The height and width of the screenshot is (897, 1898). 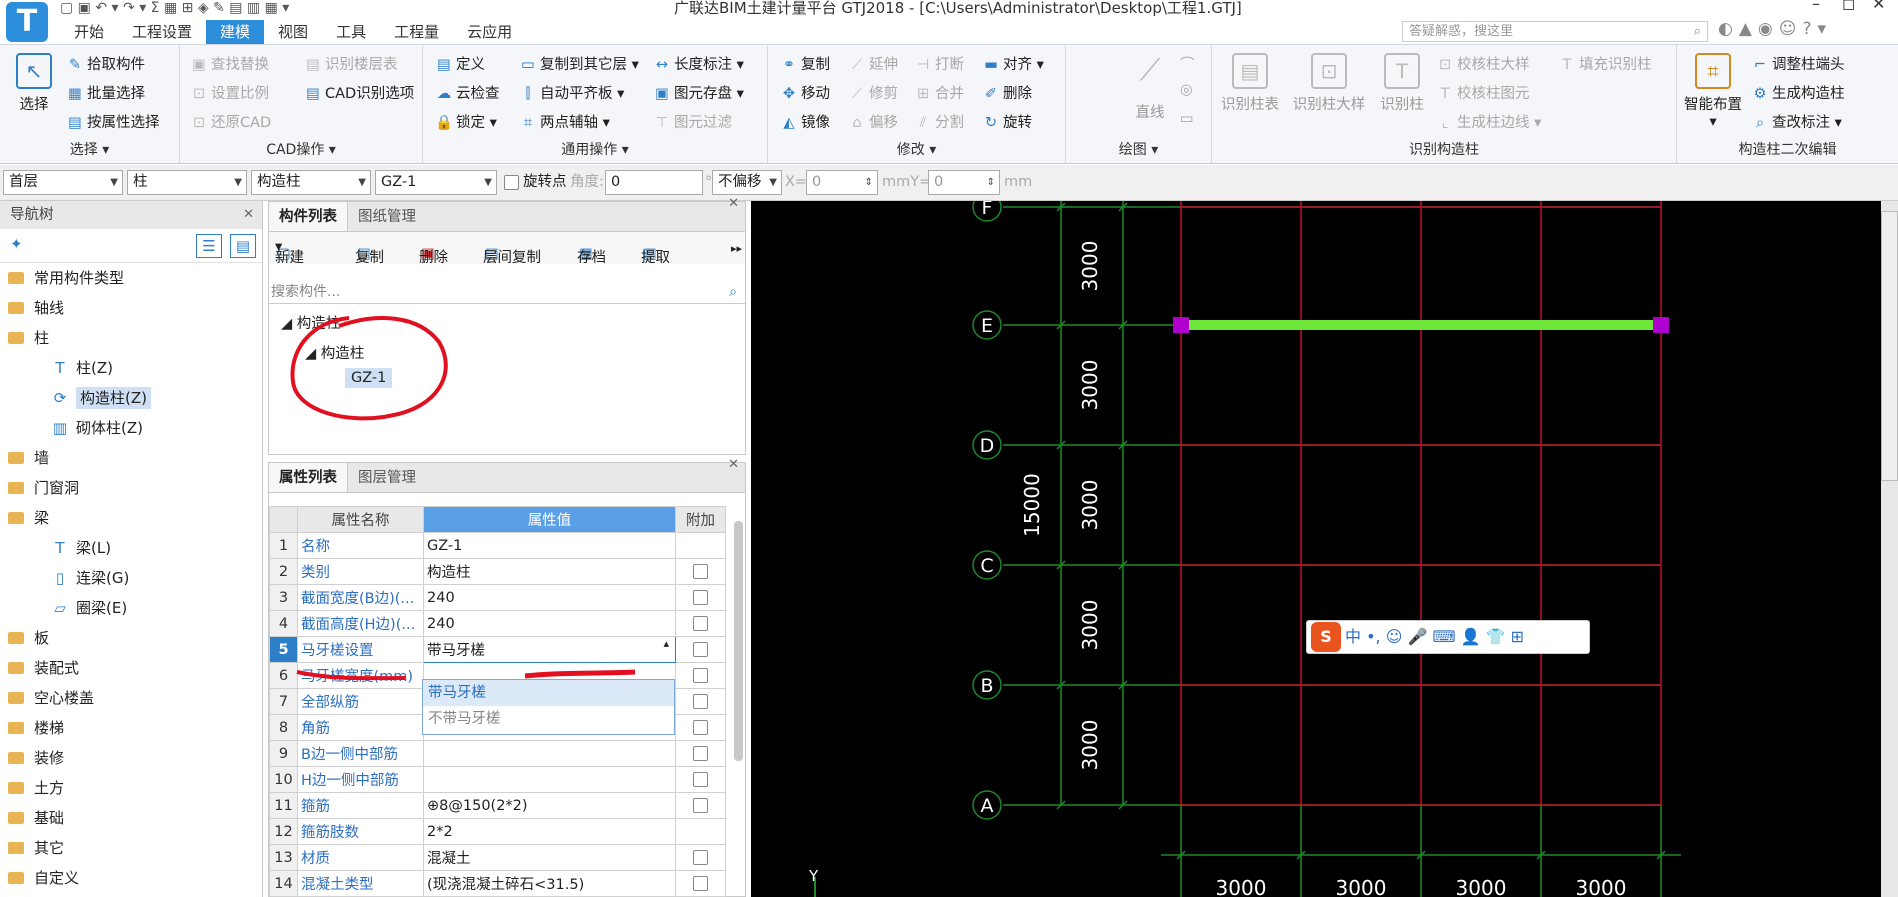 What do you see at coordinates (229, 92) in the screenshot?
I see `set-scale-button: ⊡ 设置比例` at bounding box center [229, 92].